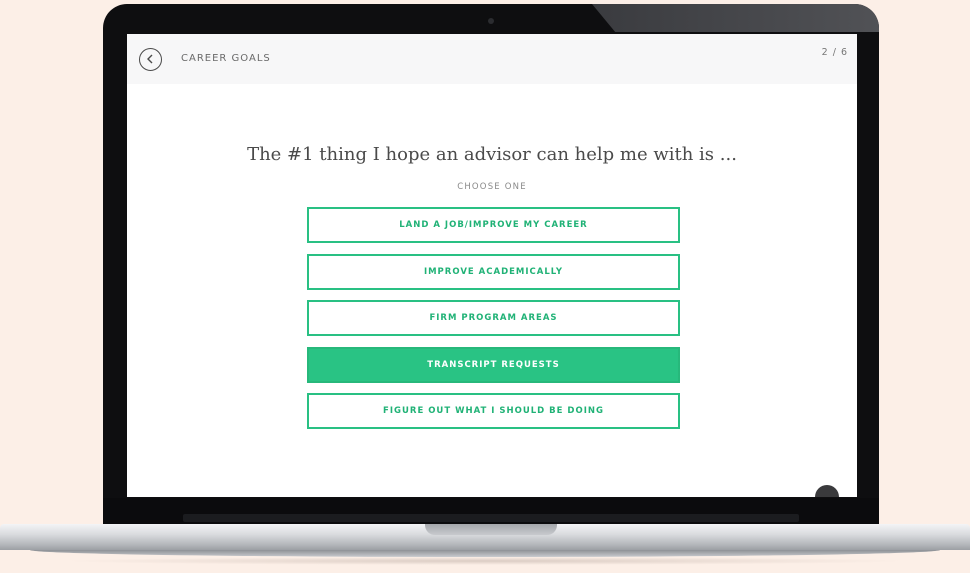 The height and width of the screenshot is (573, 970). What do you see at coordinates (493, 411) in the screenshot?
I see `option-figure-out: FIGURE OUT WHAT I SHOULD BE DOING` at bounding box center [493, 411].